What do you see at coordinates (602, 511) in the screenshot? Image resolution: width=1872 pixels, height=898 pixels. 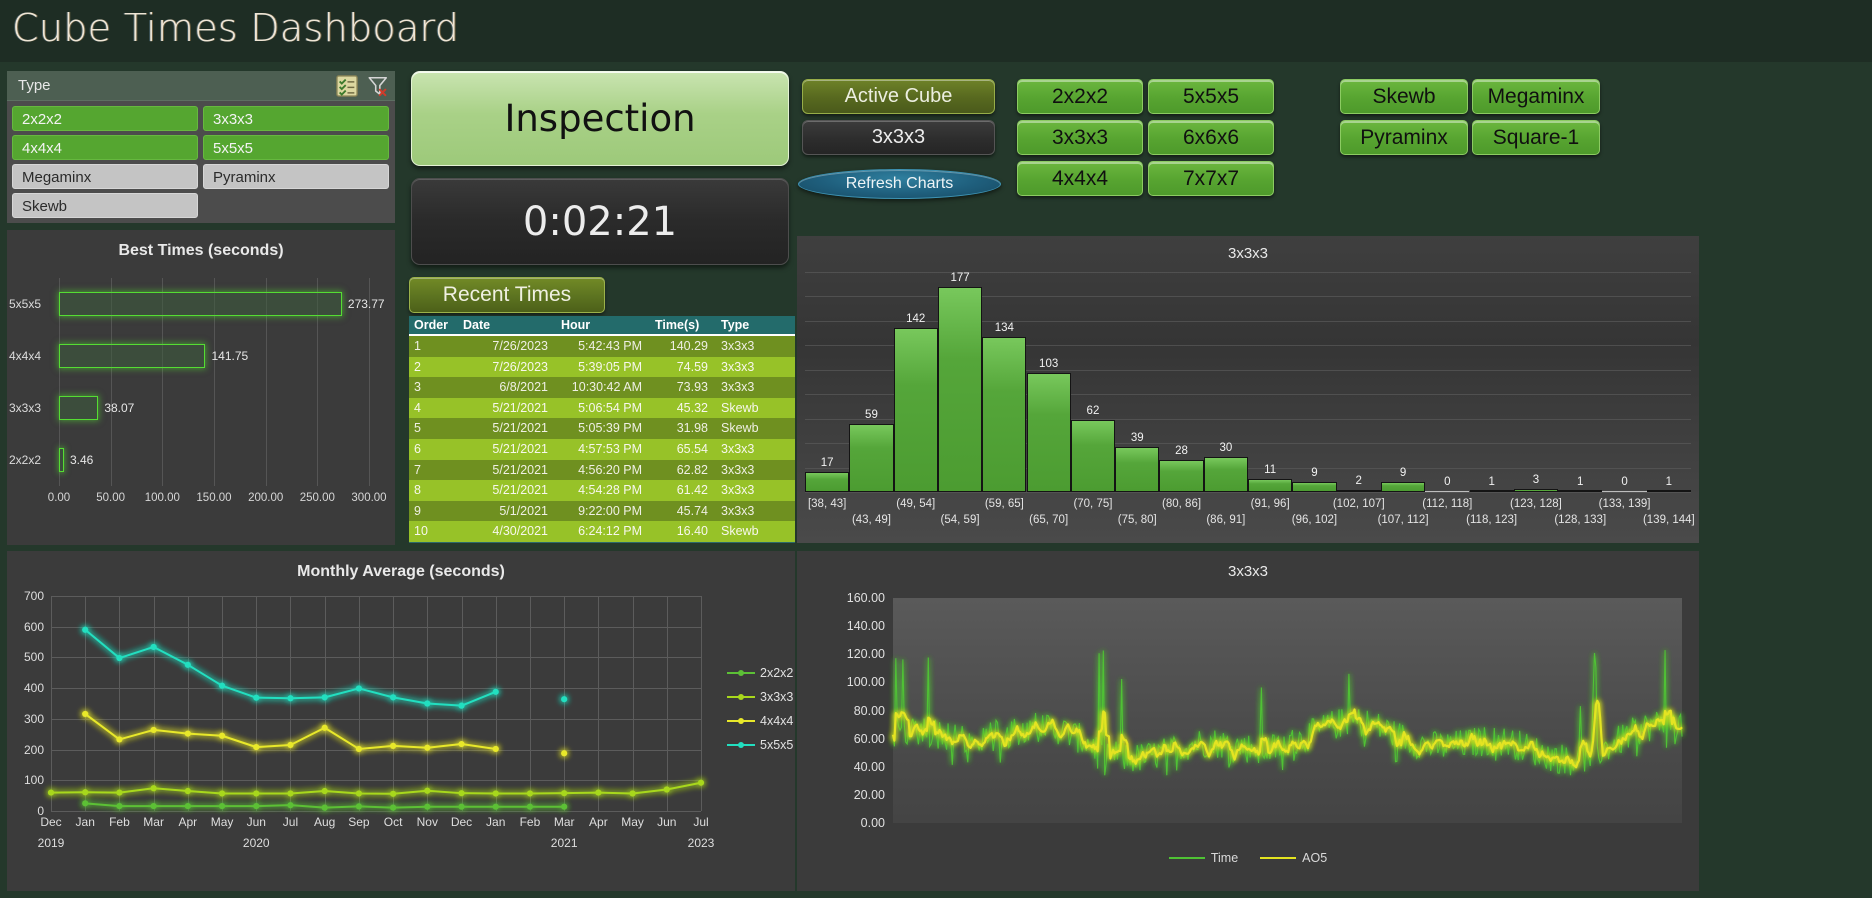 I see `table-row: 9 5/1/2021 9:22:00 PM 45.74 3x3x3` at bounding box center [602, 511].